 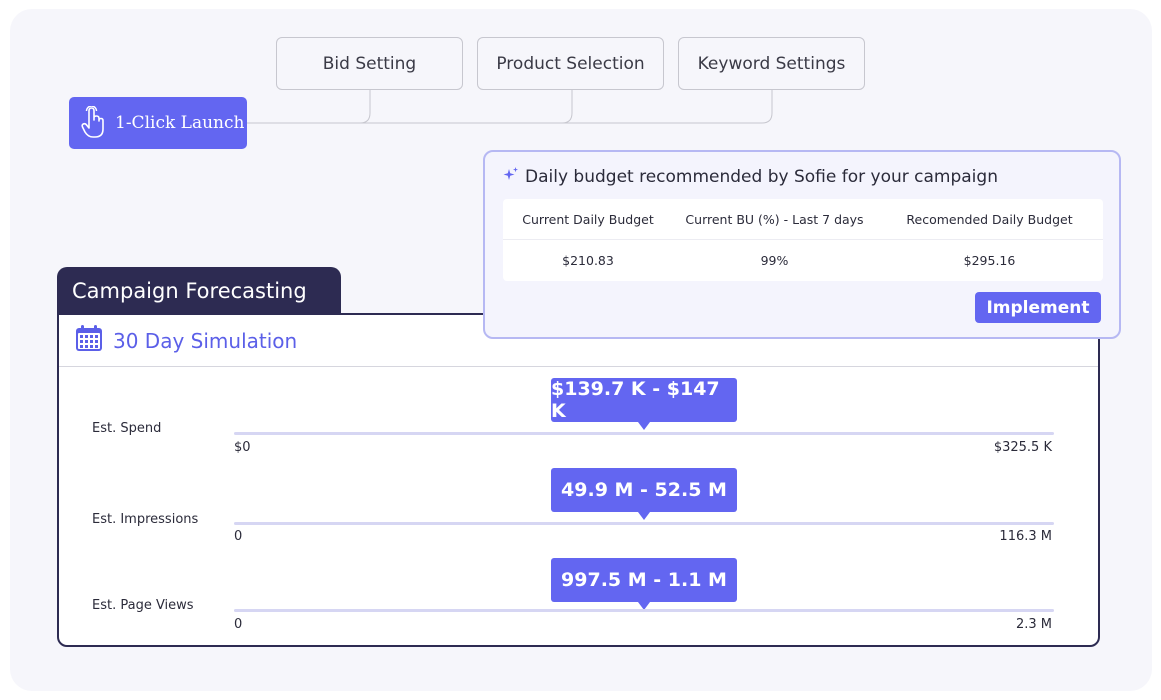 I want to click on spend-max: $325.5 K, so click(x=1022, y=447).